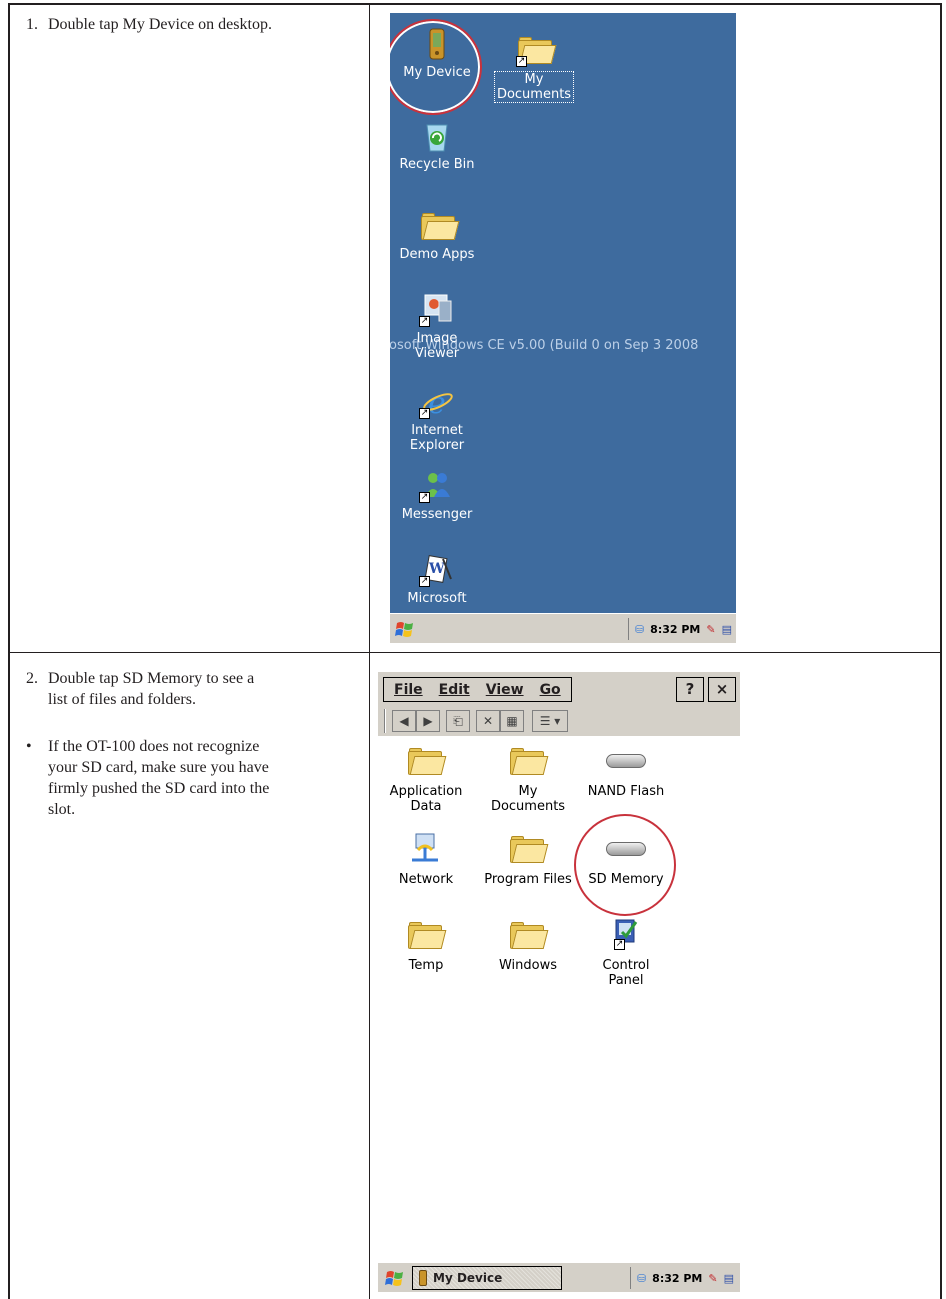 The image size is (946, 1299). I want to click on up-folder-button: ⎗, so click(458, 721).